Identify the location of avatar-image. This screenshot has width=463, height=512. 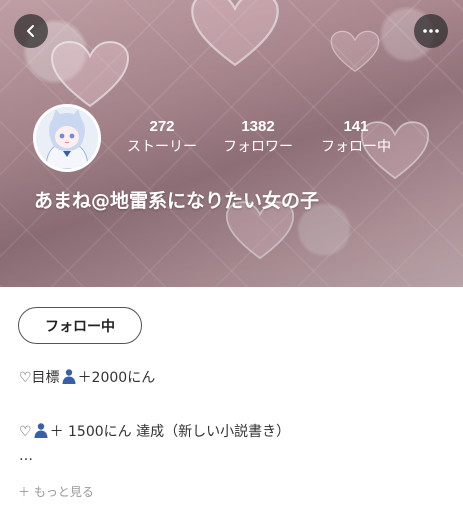
(67, 138).